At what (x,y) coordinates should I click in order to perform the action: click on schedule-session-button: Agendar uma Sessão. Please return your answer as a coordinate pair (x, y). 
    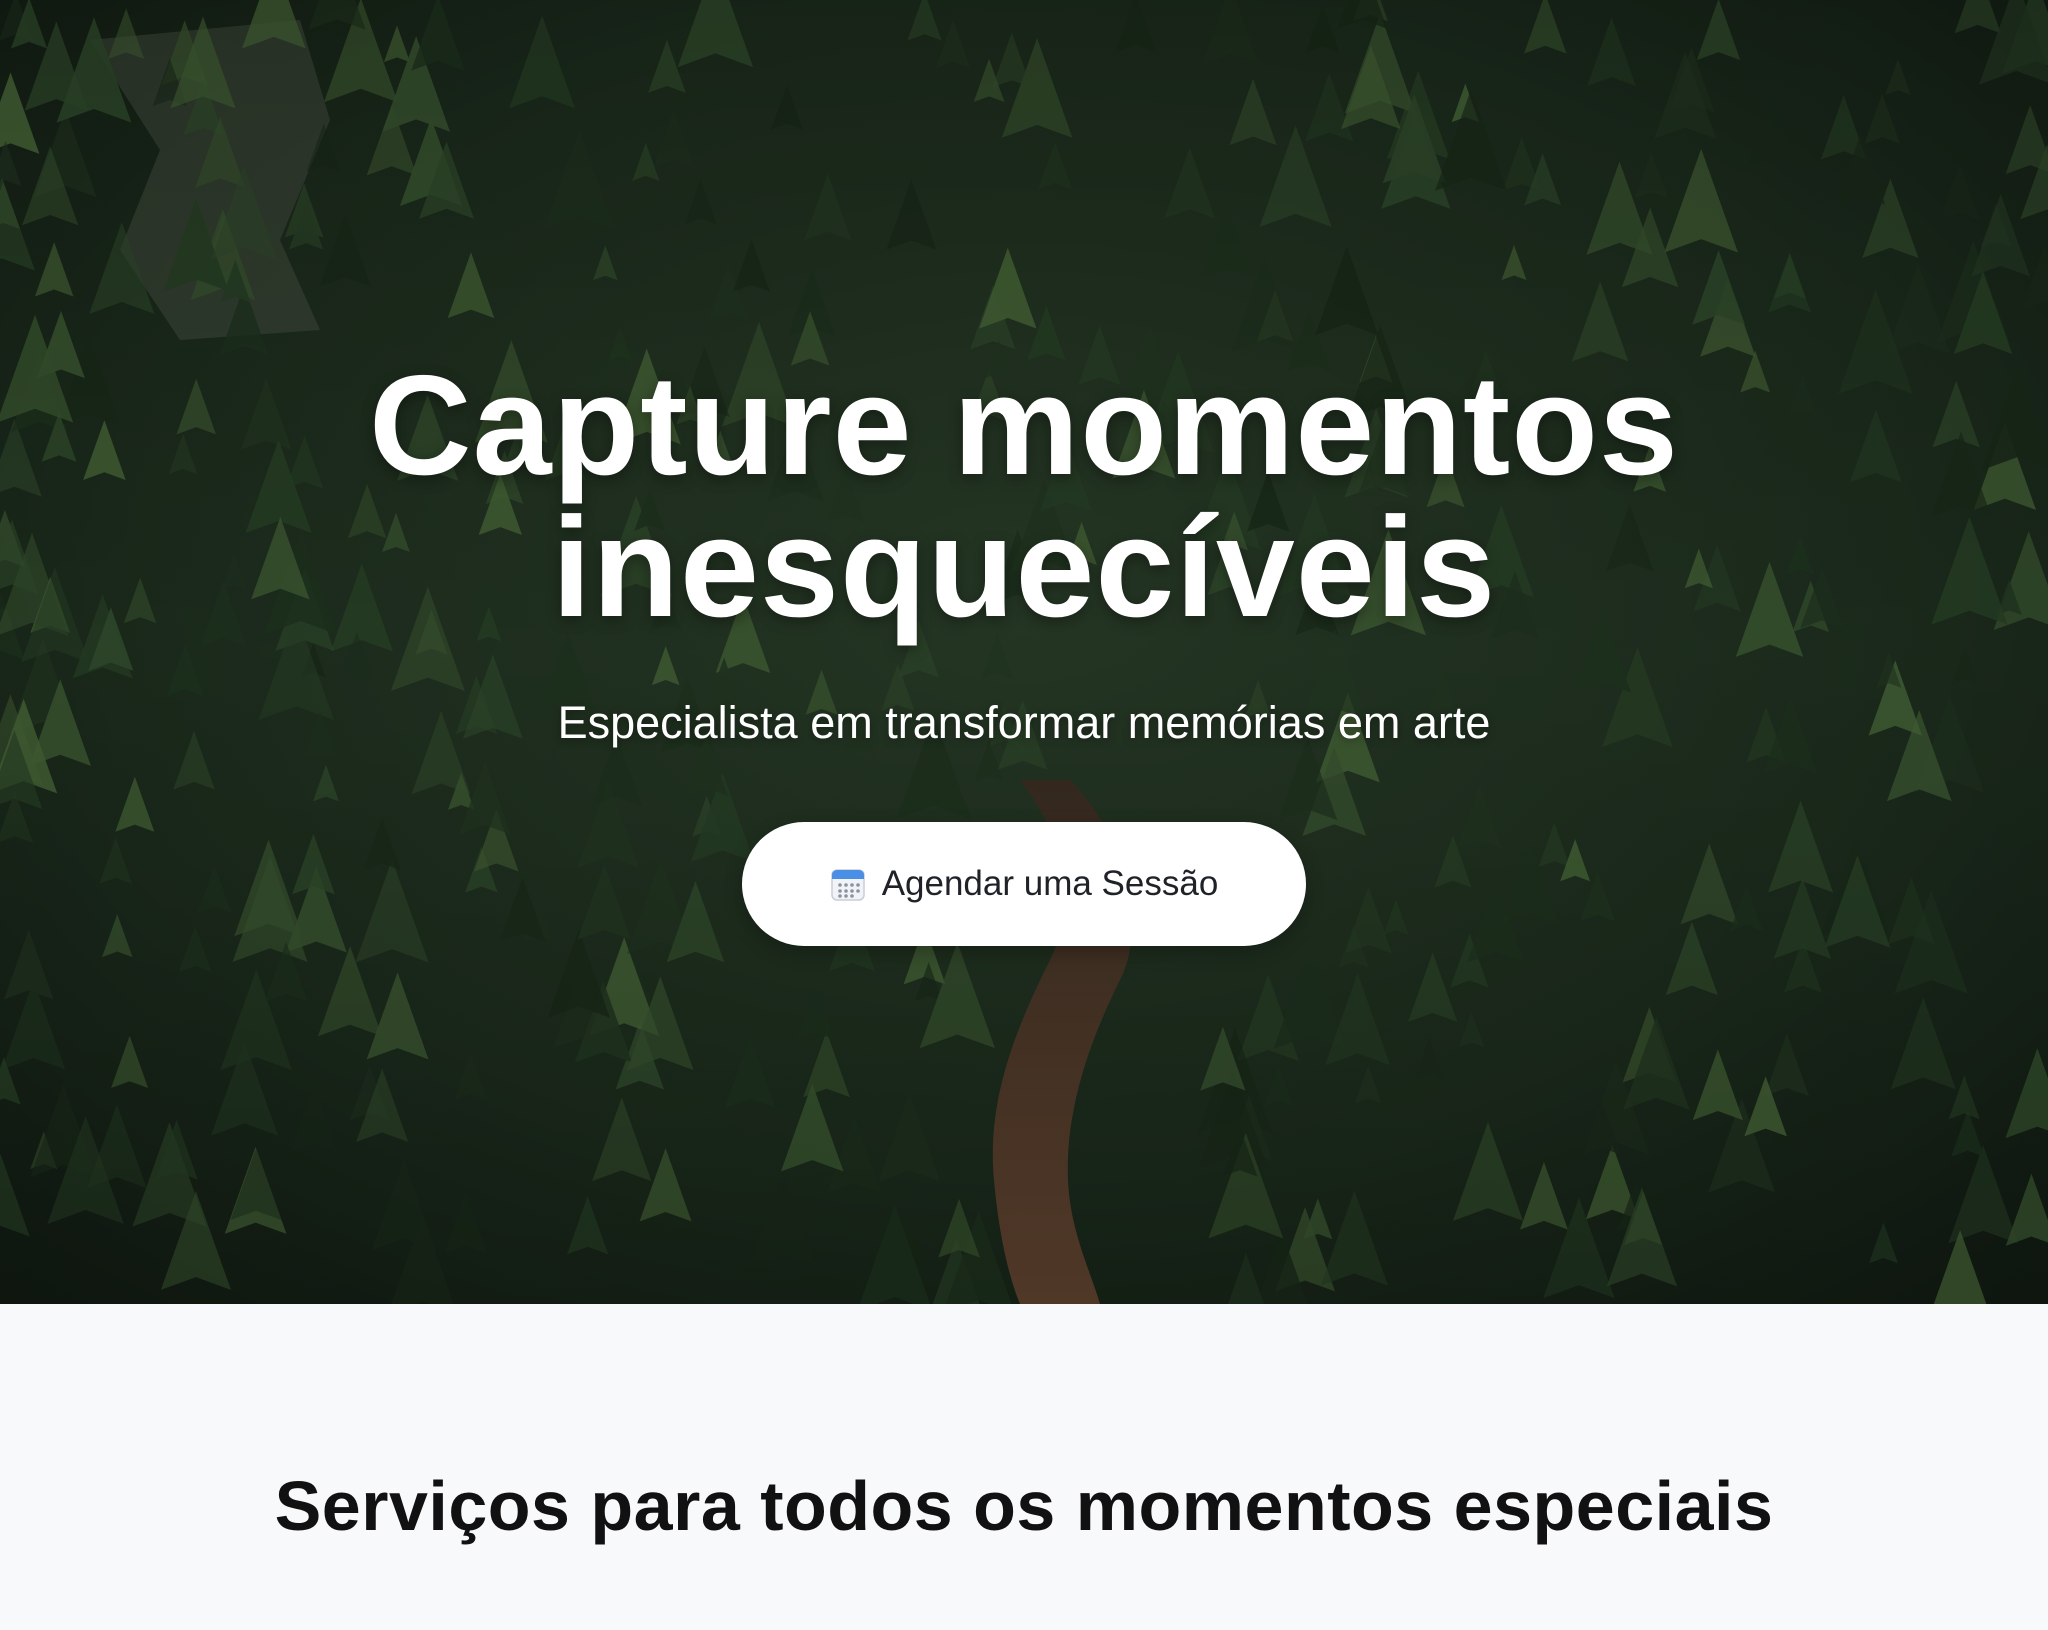
    Looking at the image, I should click on (1024, 884).